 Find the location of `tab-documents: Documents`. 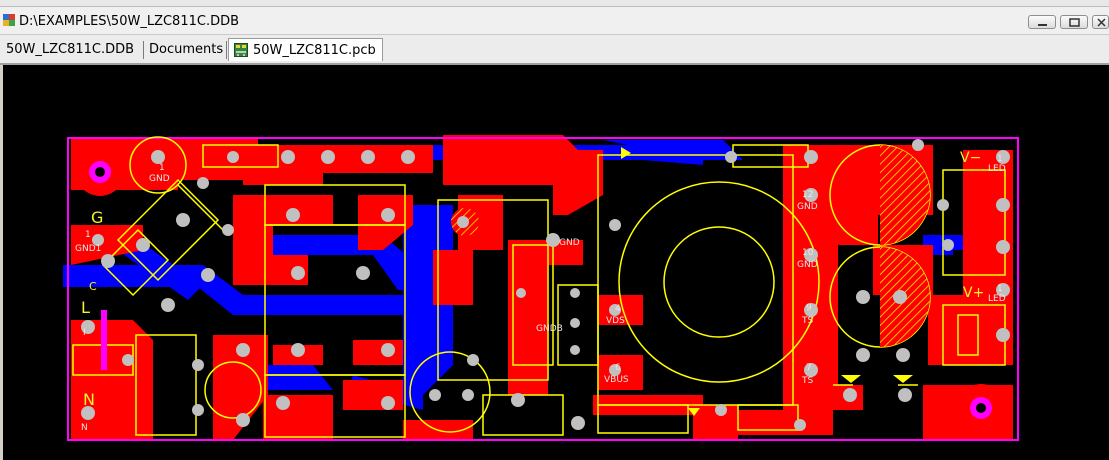

tab-documents: Documents is located at coordinates (186, 49).